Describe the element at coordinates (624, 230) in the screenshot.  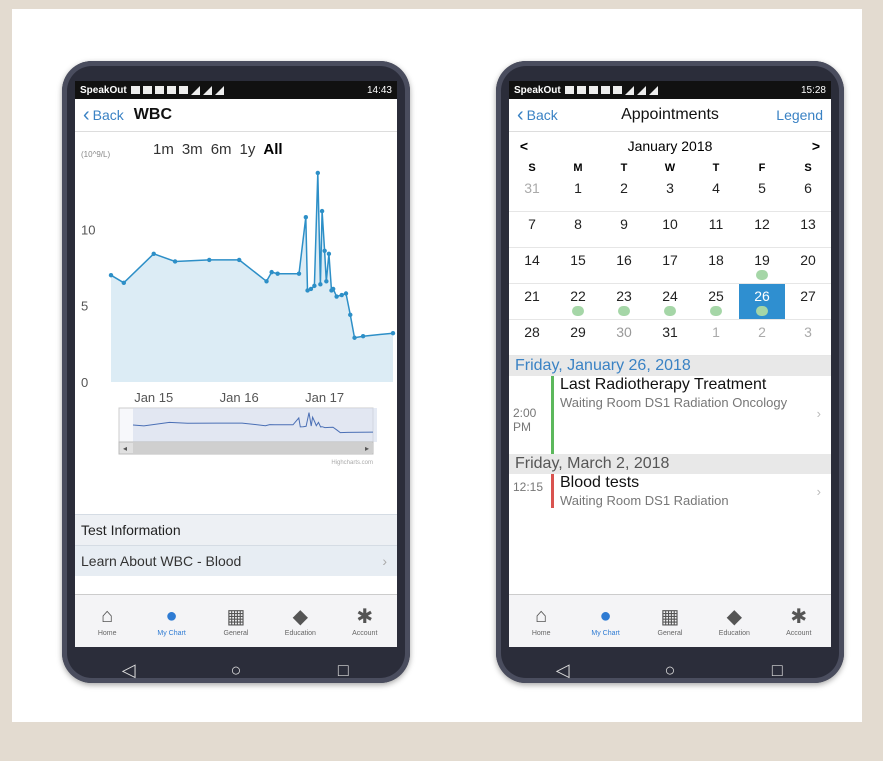
I see `calendar-day: 9` at that location.